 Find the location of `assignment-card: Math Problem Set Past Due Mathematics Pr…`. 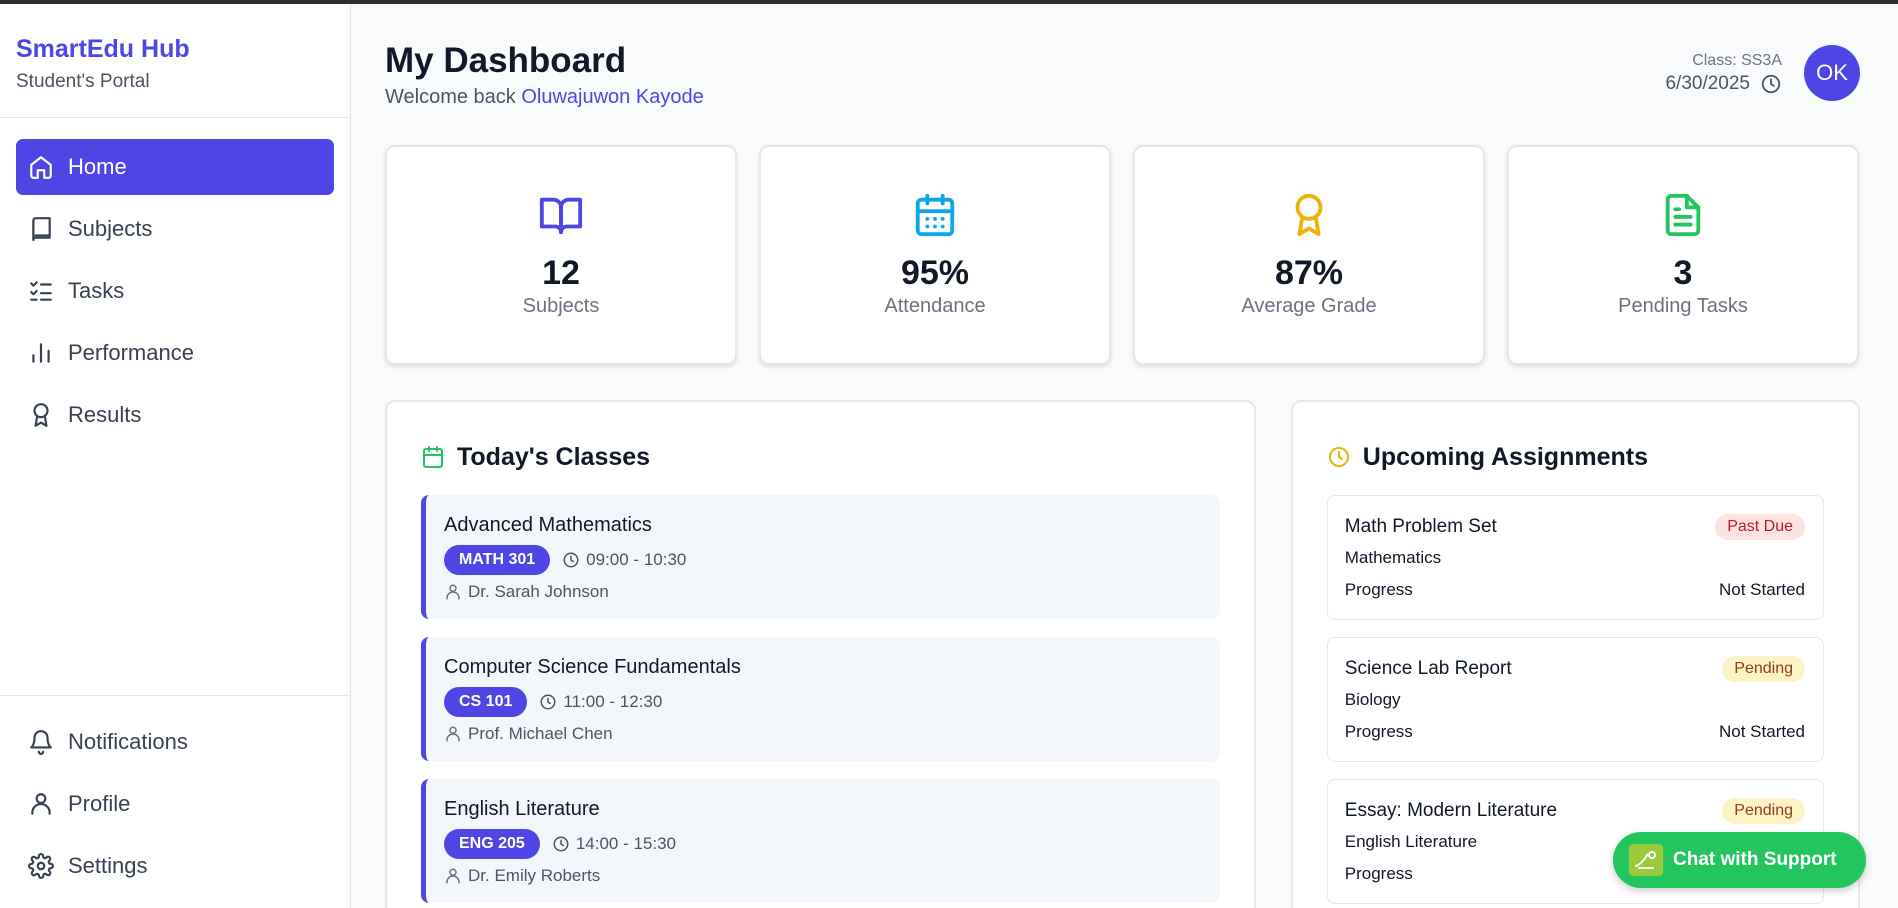

assignment-card: Math Problem Set Past Due Mathematics Pr… is located at coordinates (1575, 557).